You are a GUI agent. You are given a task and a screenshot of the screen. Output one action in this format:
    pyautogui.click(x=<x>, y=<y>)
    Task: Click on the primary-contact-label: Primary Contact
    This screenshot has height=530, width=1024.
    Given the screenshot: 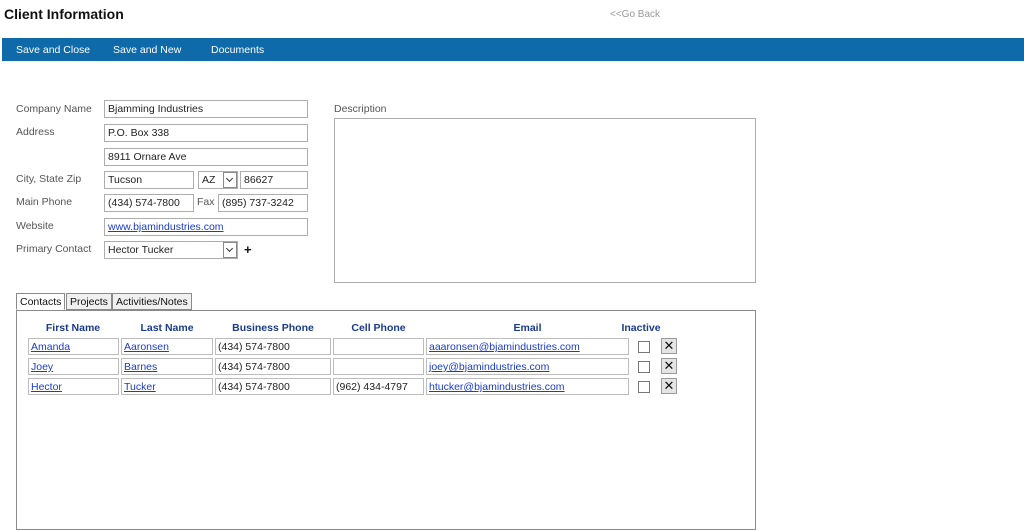 What is the action you would take?
    pyautogui.click(x=54, y=249)
    